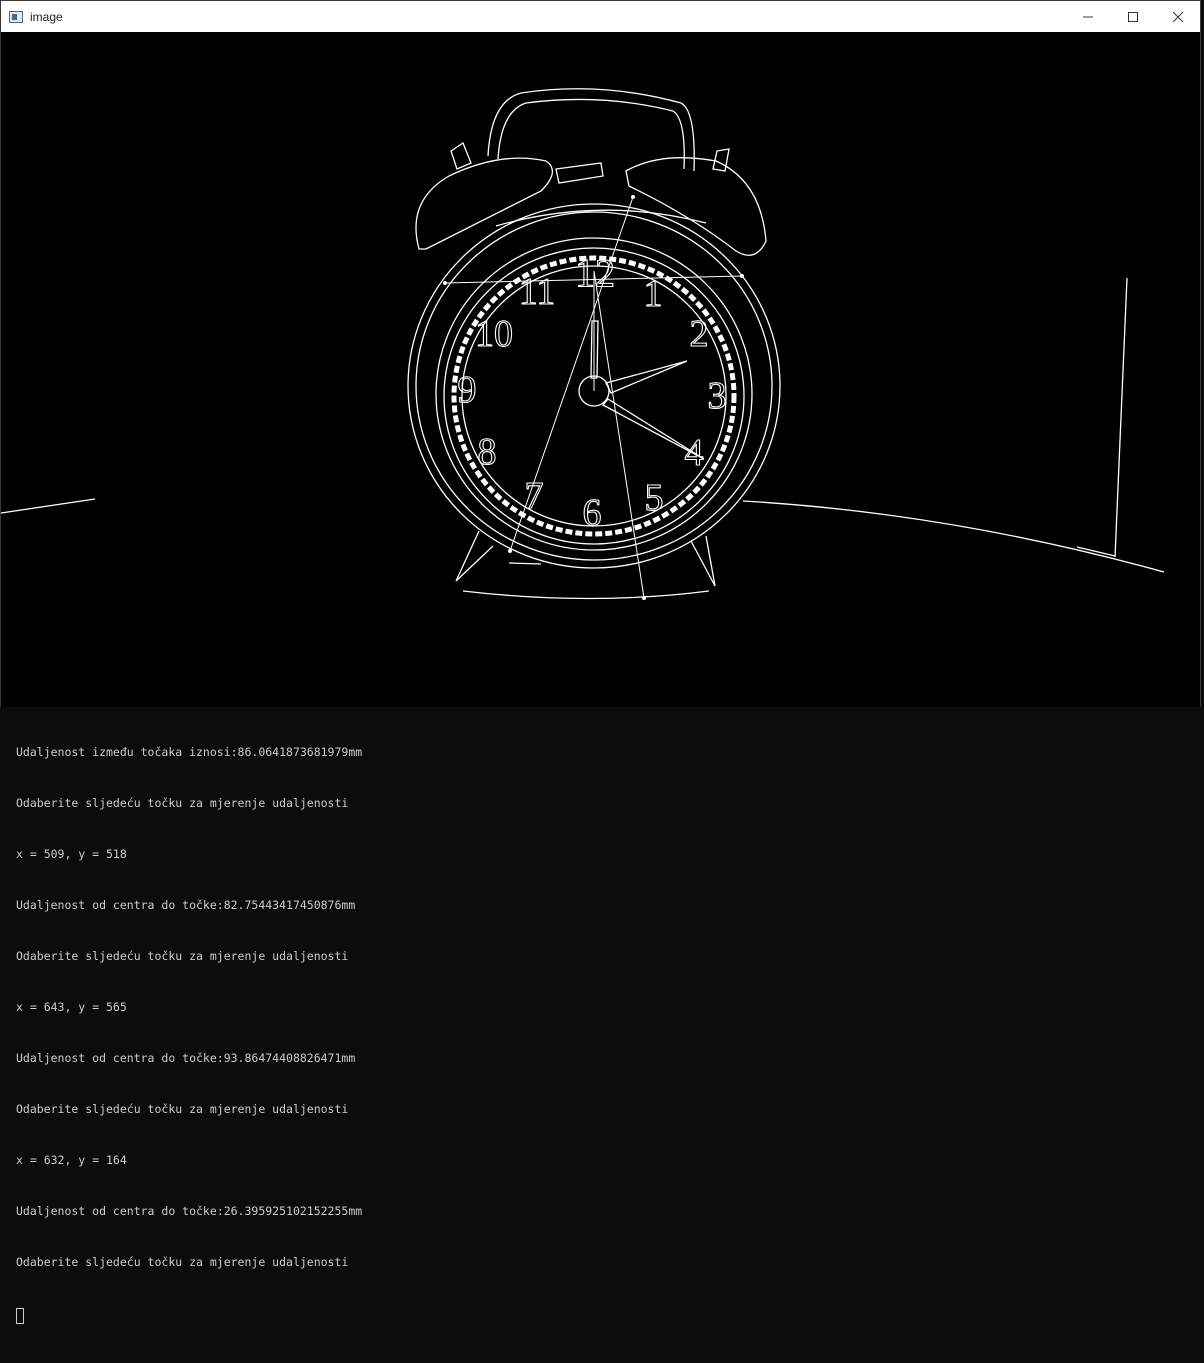 Image resolution: width=1204 pixels, height=1363 pixels. What do you see at coordinates (579, 173) in the screenshot?
I see `top-button` at bounding box center [579, 173].